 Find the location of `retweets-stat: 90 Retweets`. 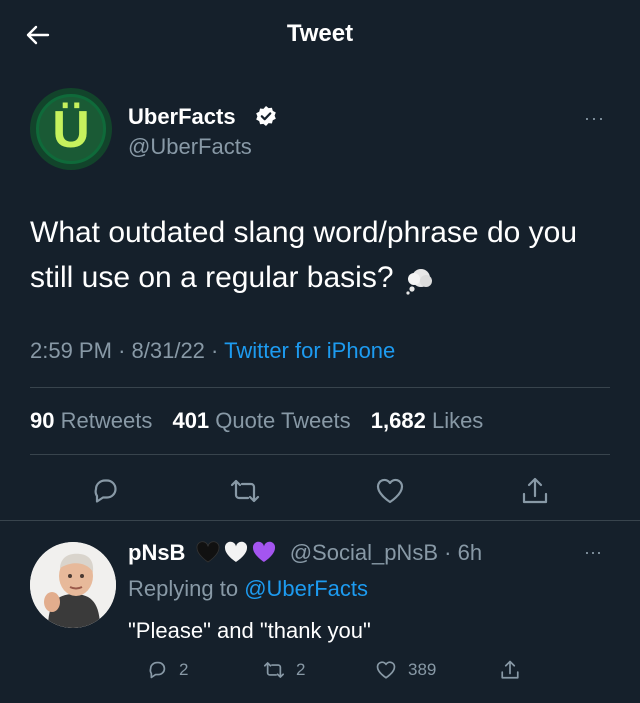

retweets-stat: 90 Retweets is located at coordinates (91, 420).